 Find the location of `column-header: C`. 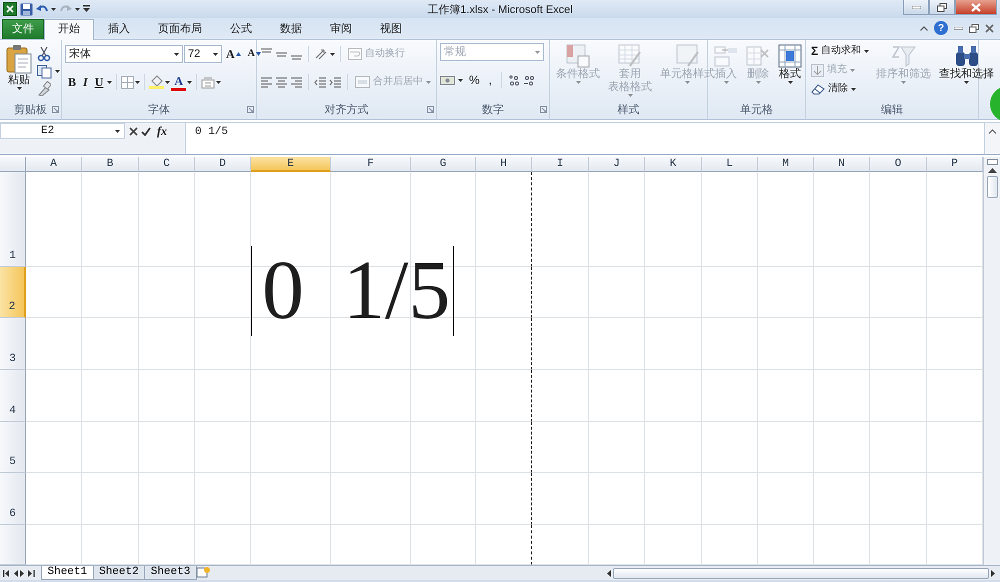

column-header: C is located at coordinates (167, 164).